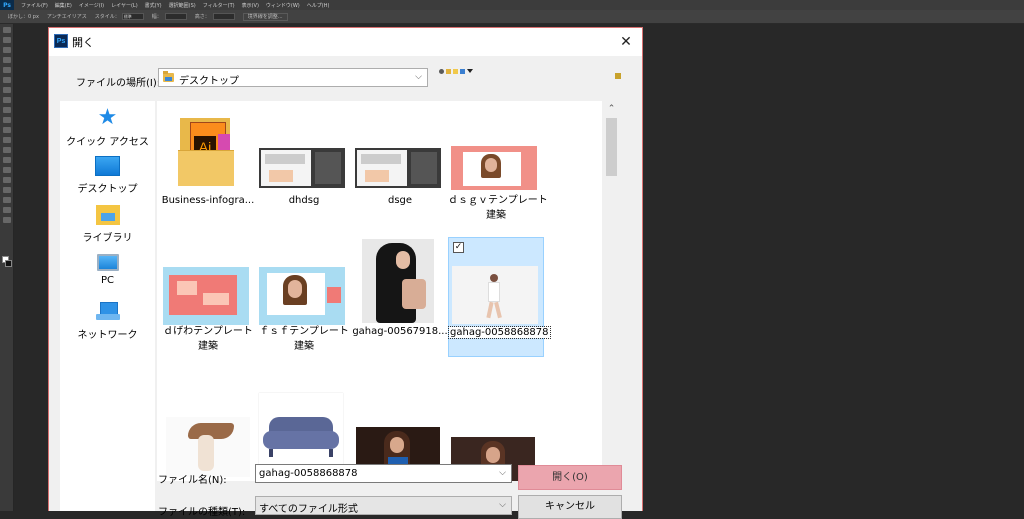 This screenshot has height=519, width=1024. Describe the element at coordinates (499, 332) in the screenshot. I see `file-name: gahag-0058868878` at that location.